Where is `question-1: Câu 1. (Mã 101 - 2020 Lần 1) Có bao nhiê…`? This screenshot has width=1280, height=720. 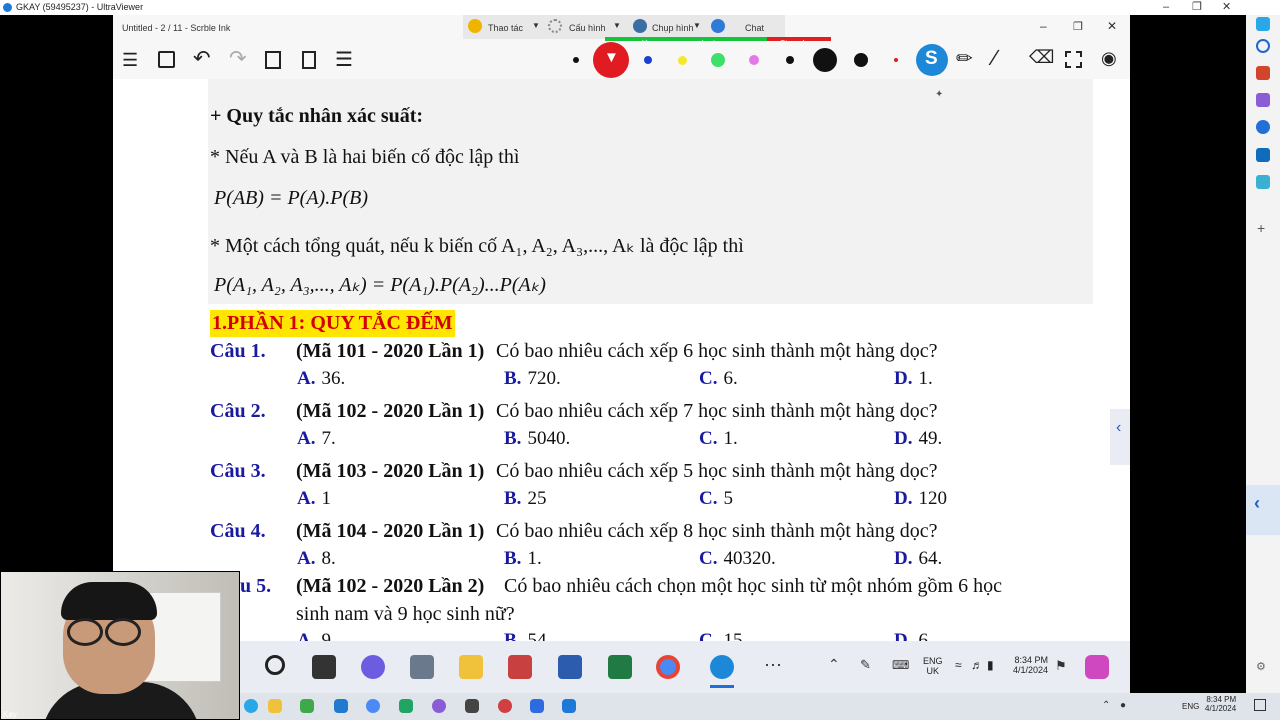
question-1: Câu 1. (Mã 101 - 2020 Lần 1) Có bao nhiê… is located at coordinates (574, 351).